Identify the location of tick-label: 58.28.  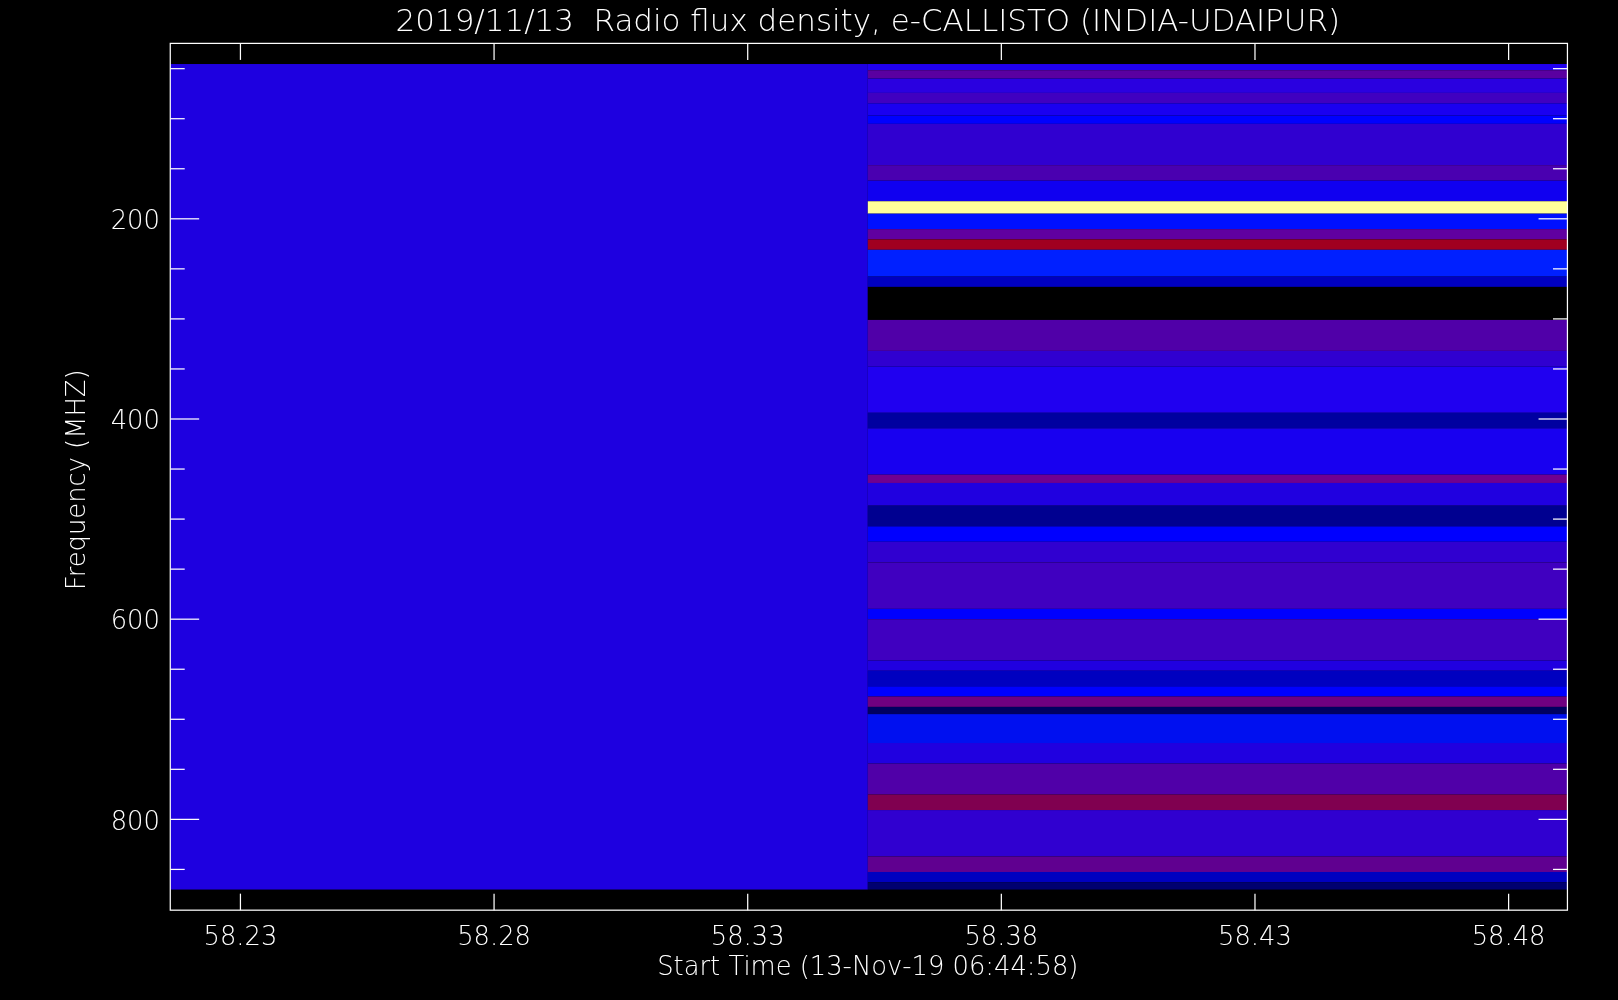
(494, 936).